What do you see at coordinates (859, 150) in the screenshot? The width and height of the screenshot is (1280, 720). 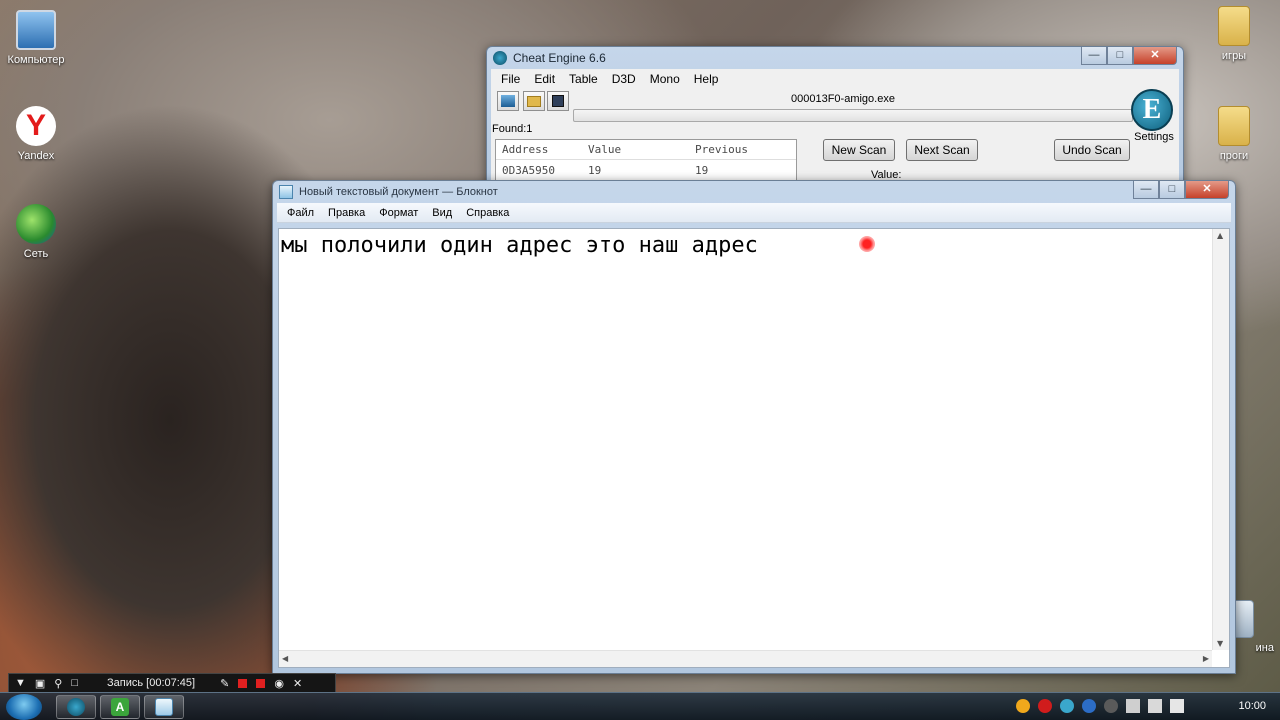 I see `new-scan-button: New Scan` at bounding box center [859, 150].